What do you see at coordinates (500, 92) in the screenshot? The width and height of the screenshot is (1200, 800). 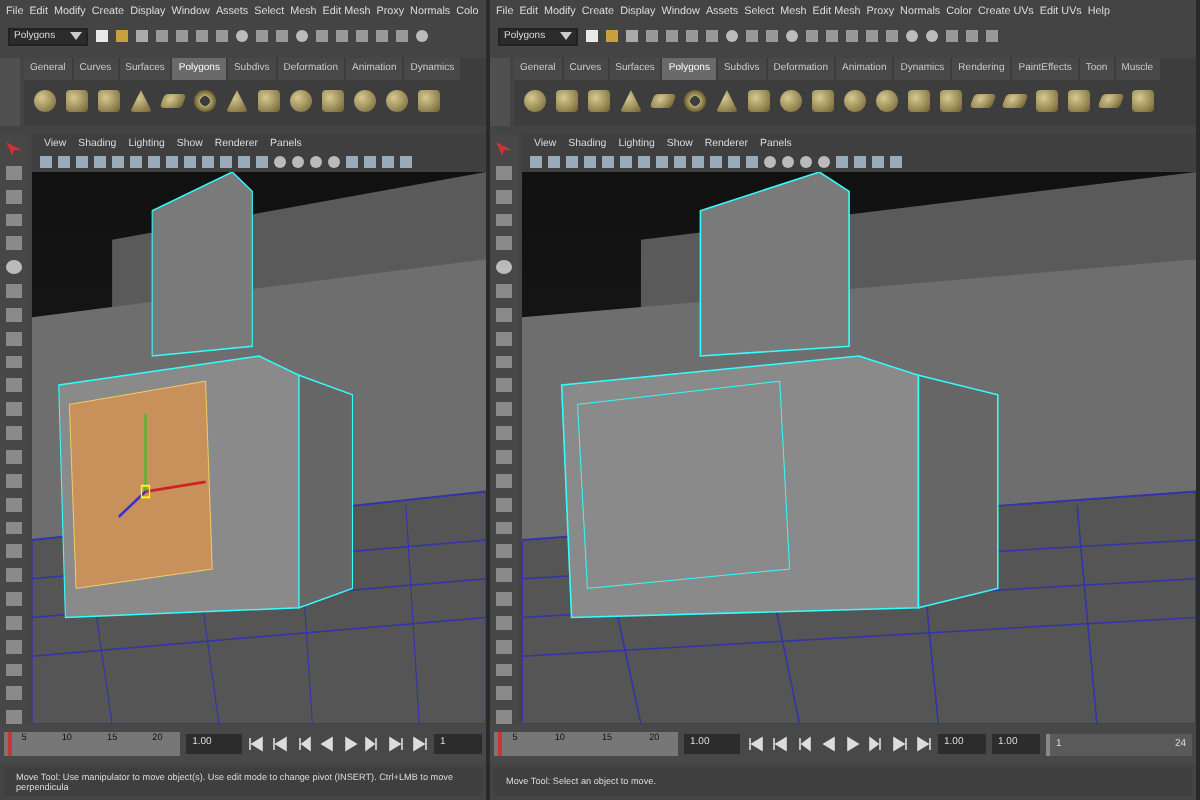 I see `shelf-handle` at bounding box center [500, 92].